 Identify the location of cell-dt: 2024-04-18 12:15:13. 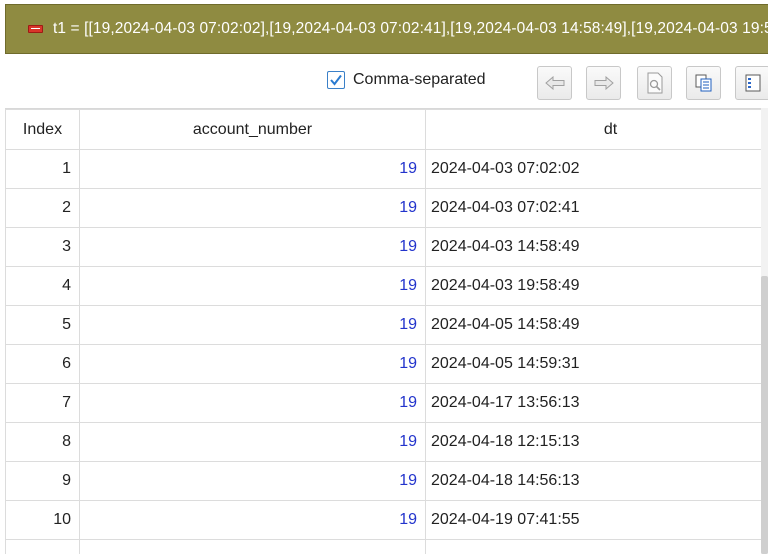
(593, 442).